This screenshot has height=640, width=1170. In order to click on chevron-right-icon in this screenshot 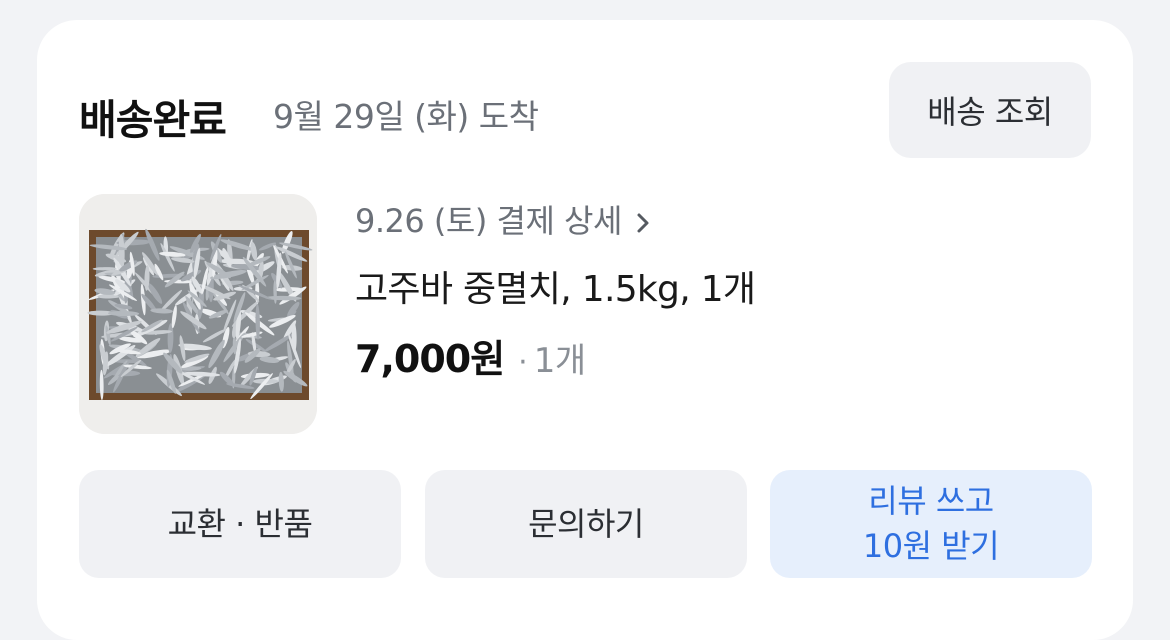, I will do `click(643, 223)`.